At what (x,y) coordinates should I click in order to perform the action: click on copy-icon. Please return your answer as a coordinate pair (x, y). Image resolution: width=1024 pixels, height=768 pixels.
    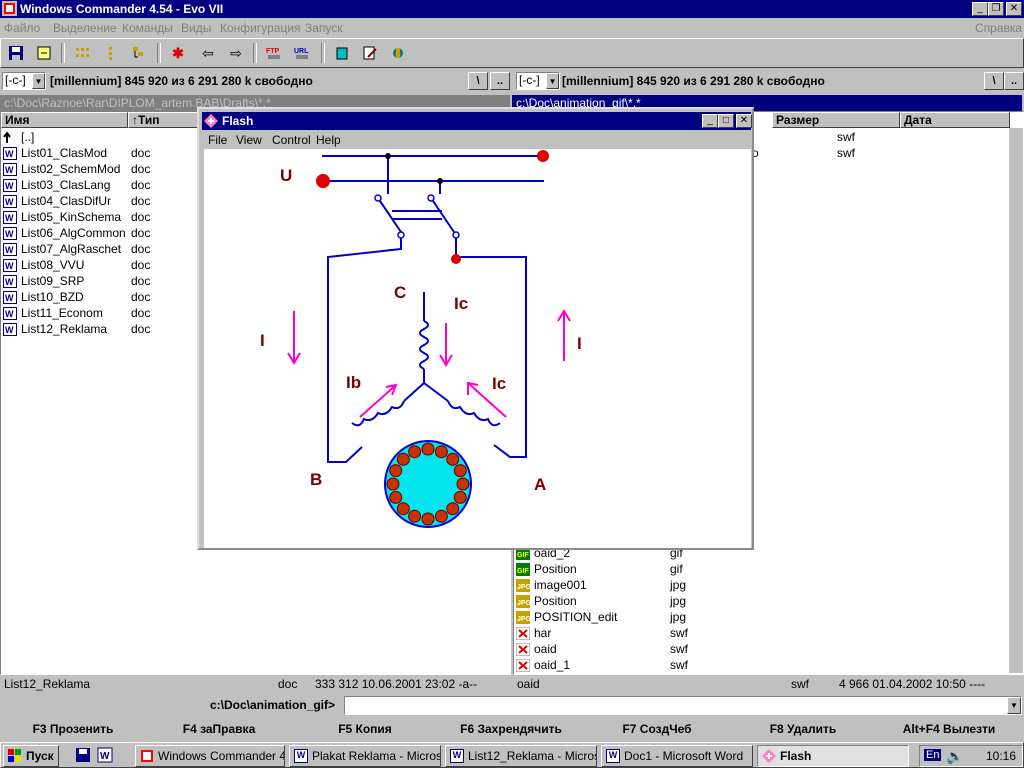
    Looking at the image, I should click on (342, 53).